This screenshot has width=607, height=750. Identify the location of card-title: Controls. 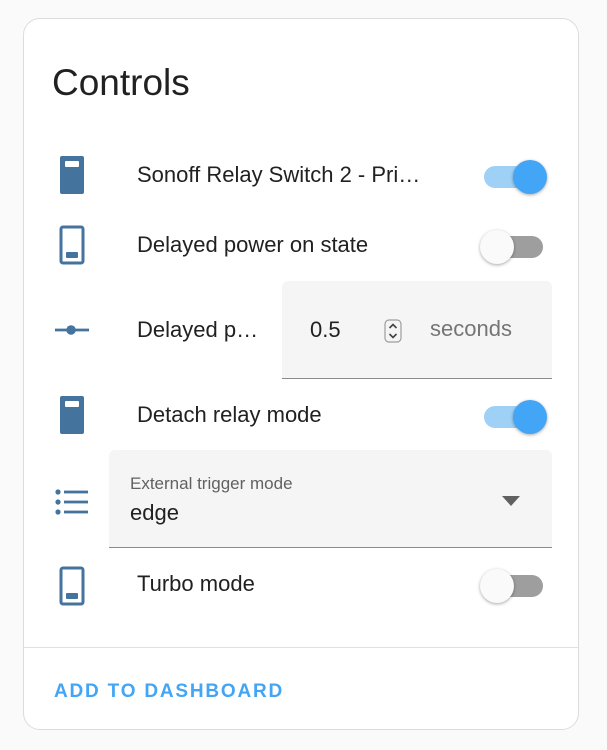
(121, 82).